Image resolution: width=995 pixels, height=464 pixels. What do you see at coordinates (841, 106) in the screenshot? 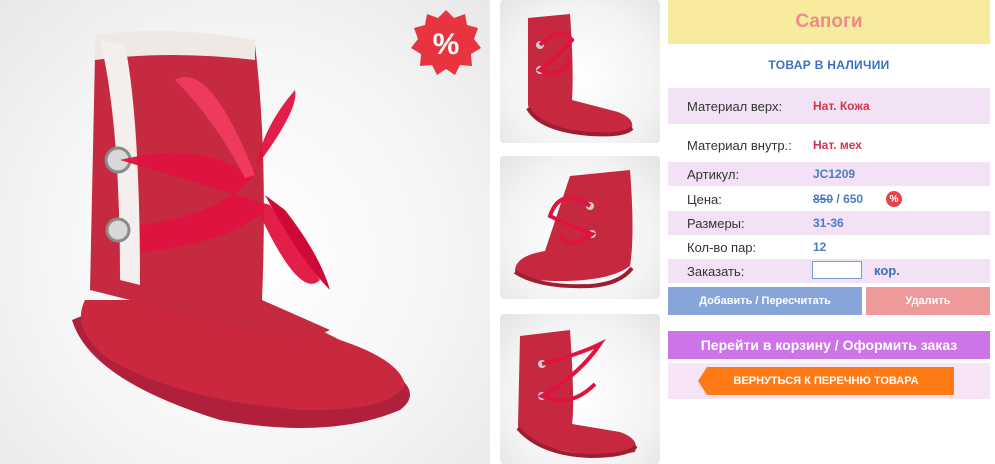
I see `detail-value: Нат. Кожа` at bounding box center [841, 106].